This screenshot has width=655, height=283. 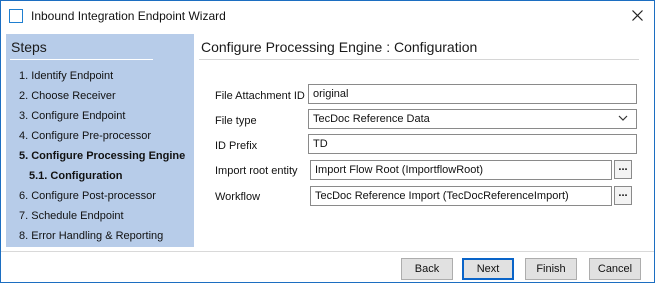 What do you see at coordinates (472, 119) in the screenshot?
I see `file-type-select: TecDoc Reference Data` at bounding box center [472, 119].